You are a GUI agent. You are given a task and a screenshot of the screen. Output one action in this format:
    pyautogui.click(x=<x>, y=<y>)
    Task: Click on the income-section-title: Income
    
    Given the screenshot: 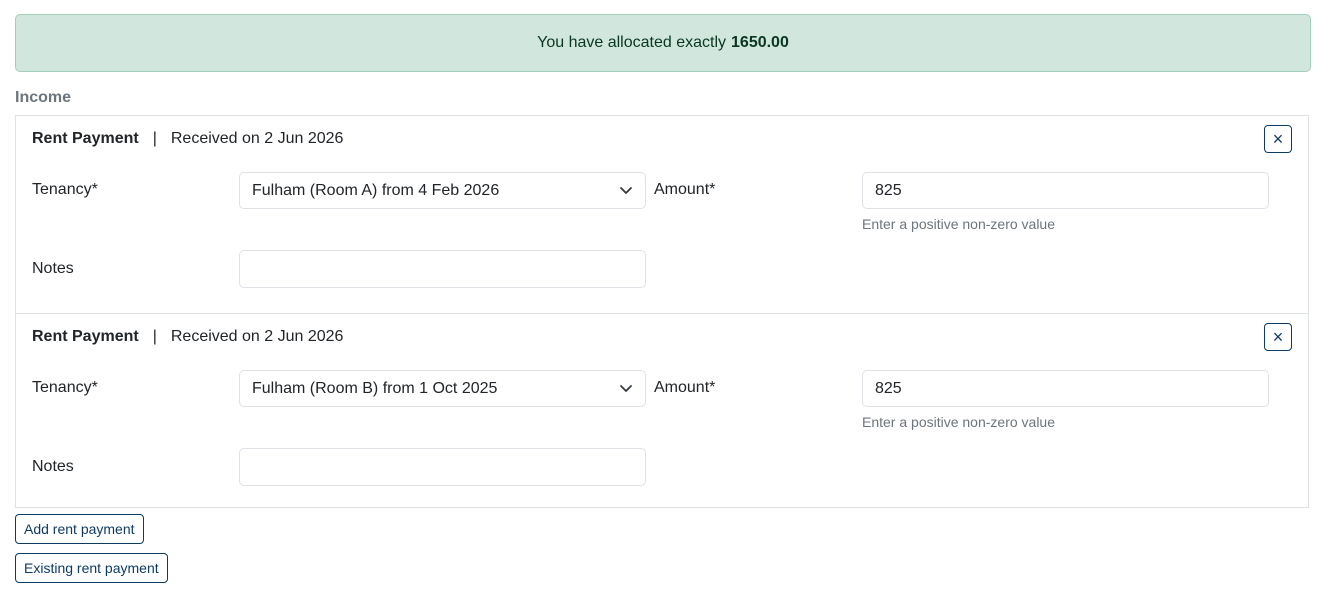 What is the action you would take?
    pyautogui.click(x=43, y=97)
    